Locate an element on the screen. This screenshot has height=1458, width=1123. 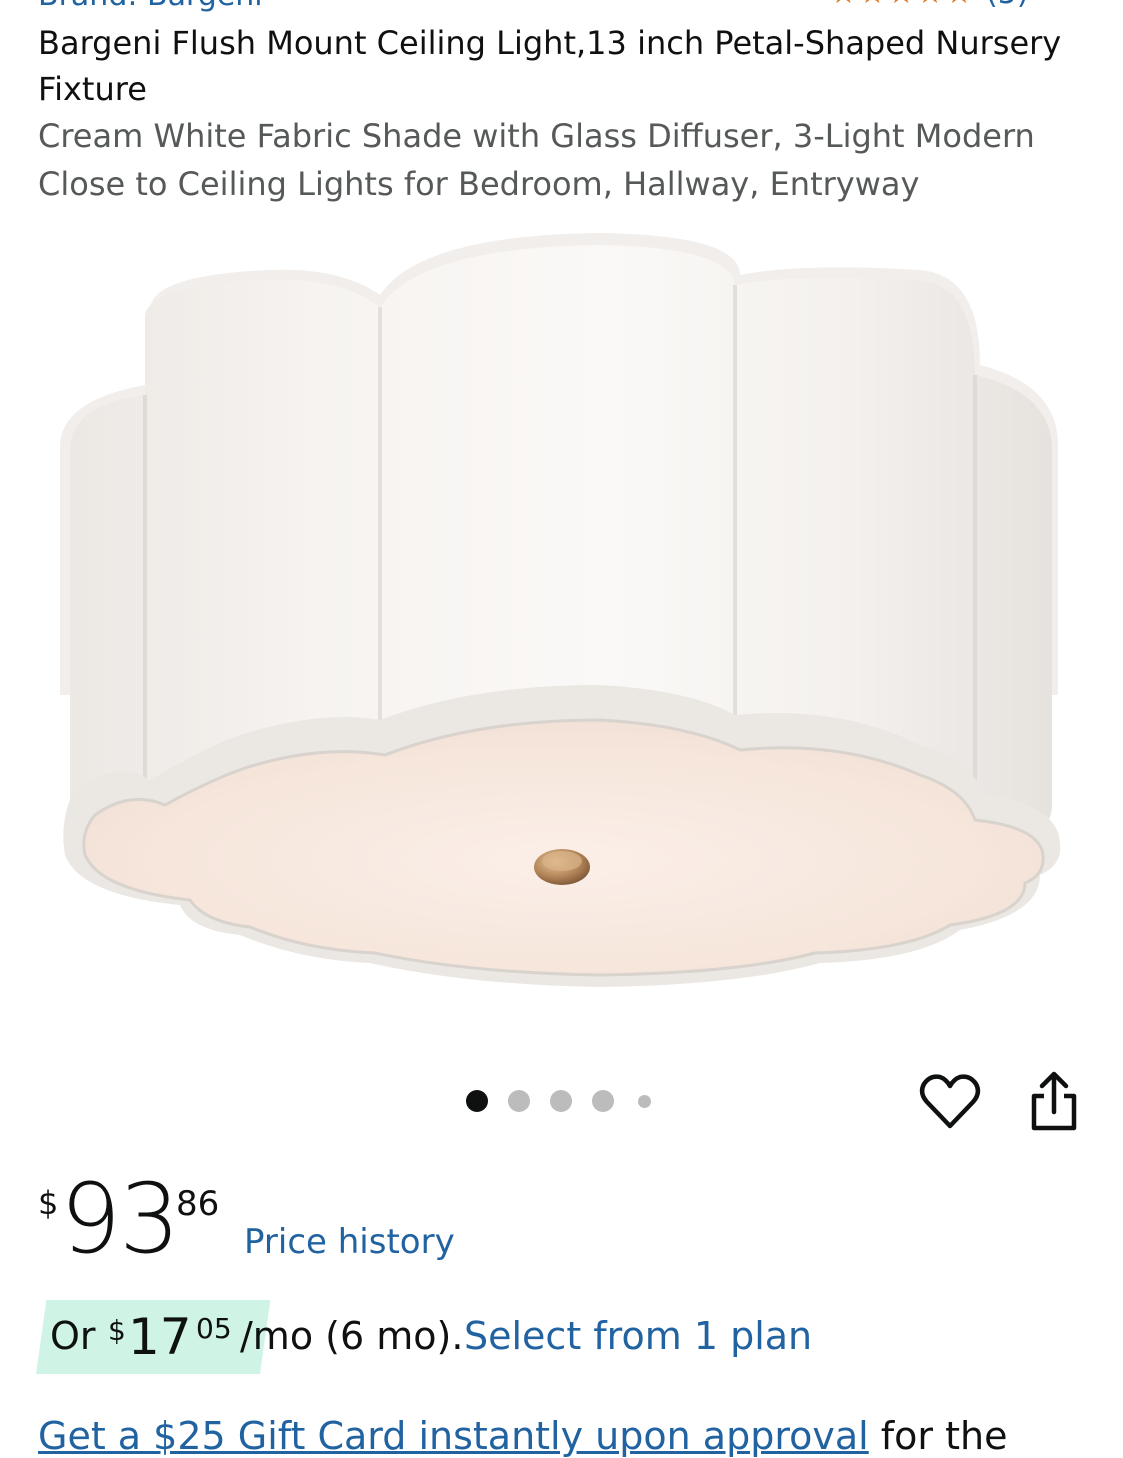
installment-fraction: 05 is located at coordinates (214, 1328).